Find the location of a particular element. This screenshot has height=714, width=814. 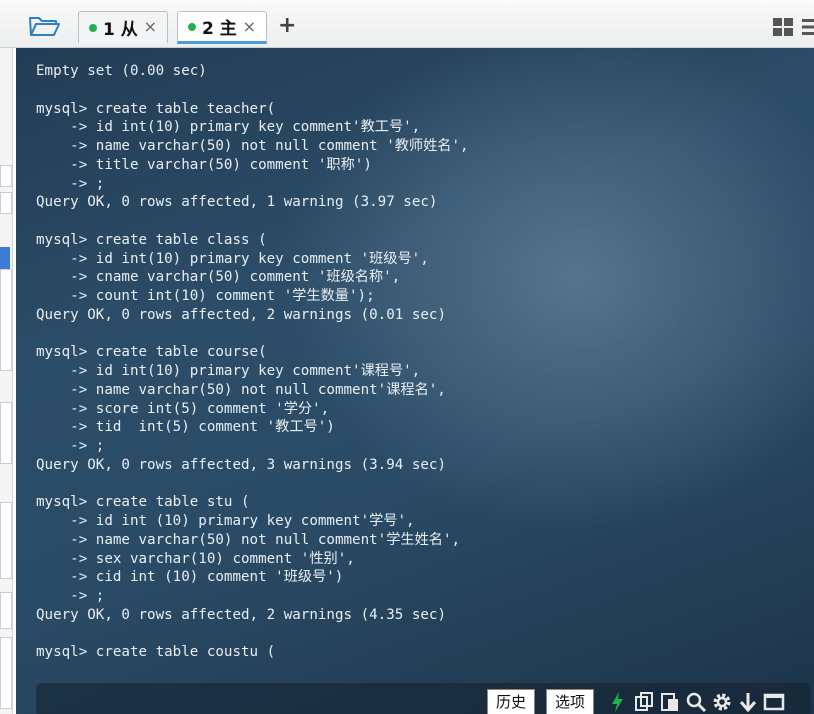

terminal-line: -> tid int(5) comment '教工号') is located at coordinates (185, 427).